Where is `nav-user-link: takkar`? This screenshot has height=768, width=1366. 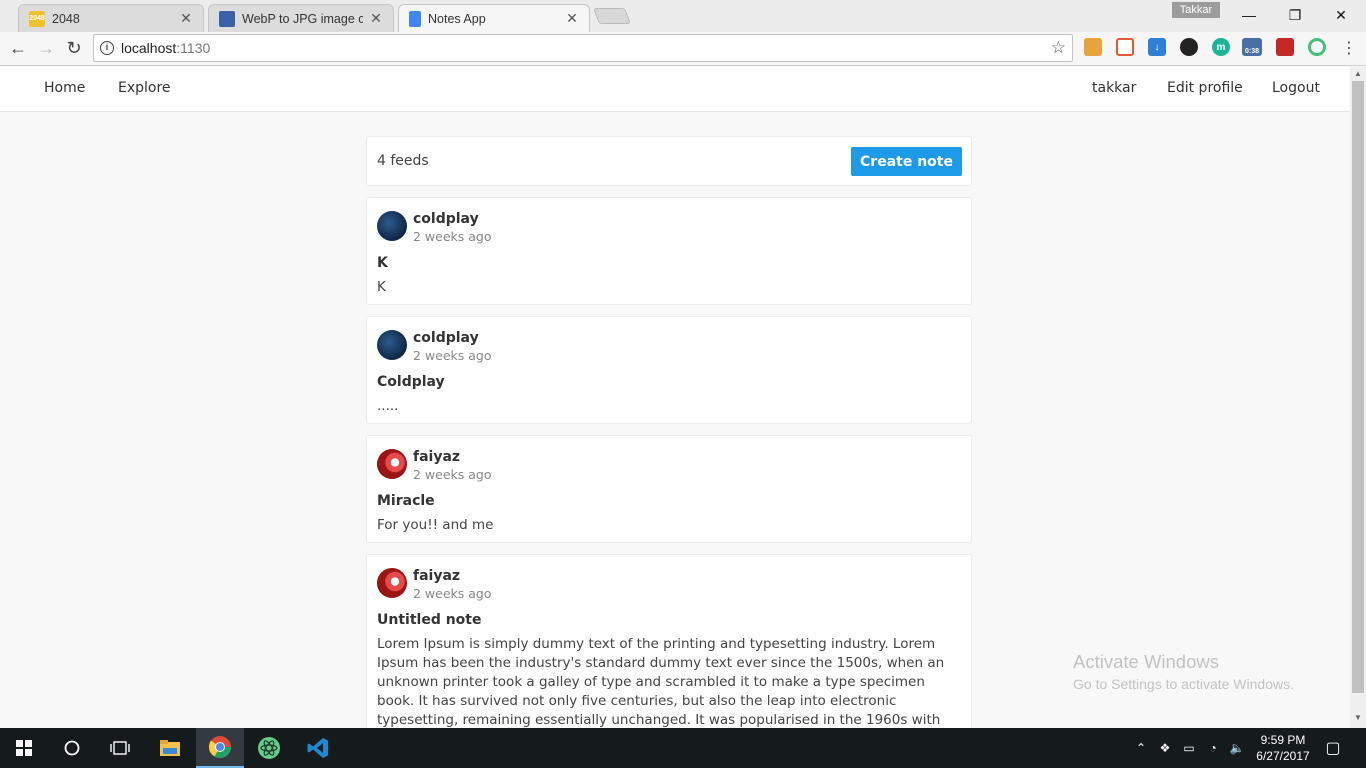 nav-user-link: takkar is located at coordinates (1114, 88).